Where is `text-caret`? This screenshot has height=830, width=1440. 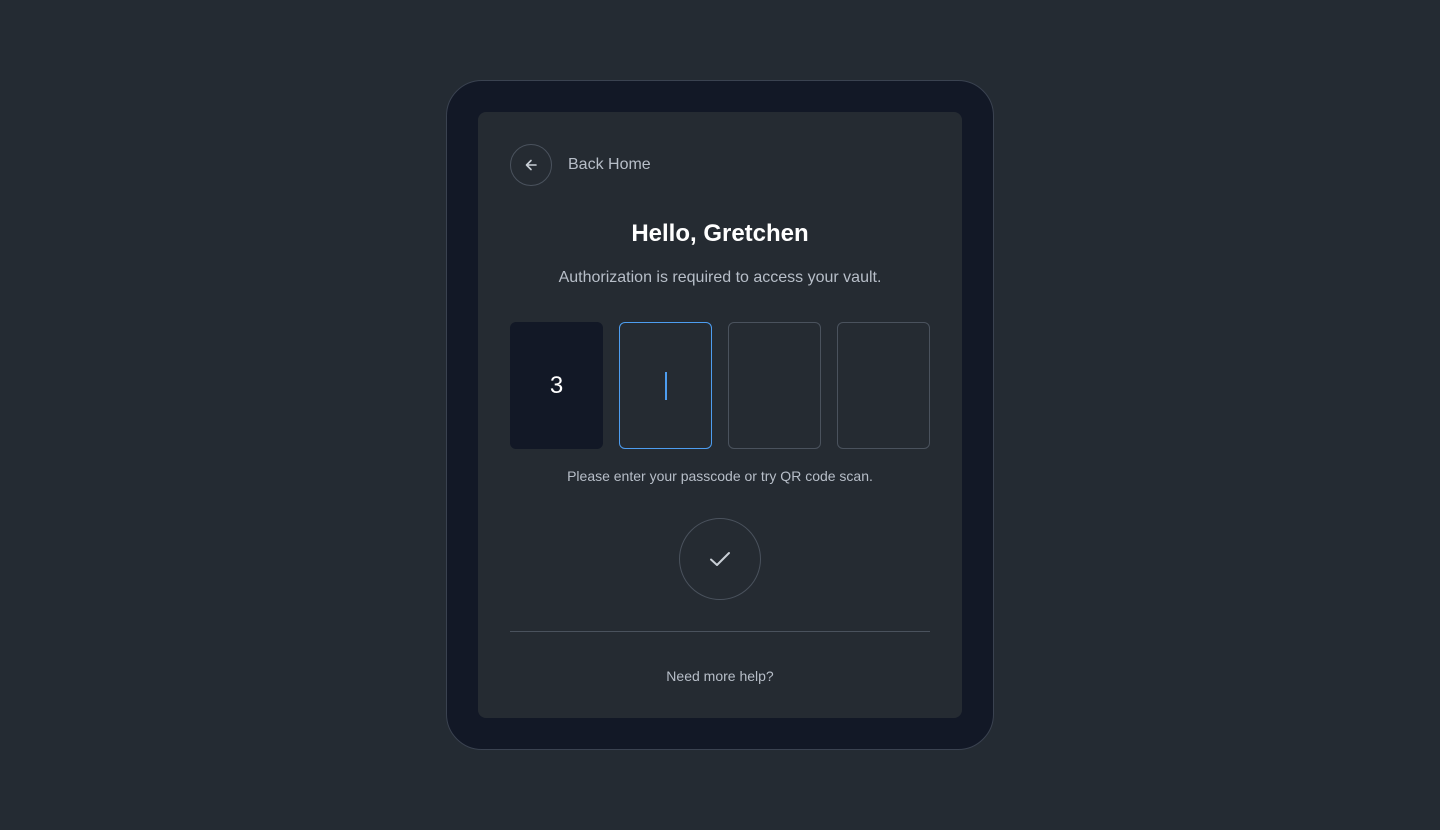 text-caret is located at coordinates (665, 385).